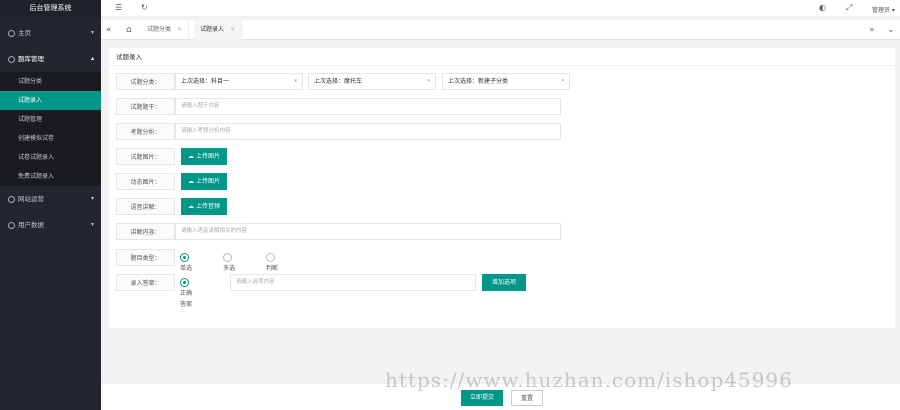 The height and width of the screenshot is (410, 900). I want to click on stem-input: 请输入题干内容, so click(368, 106).